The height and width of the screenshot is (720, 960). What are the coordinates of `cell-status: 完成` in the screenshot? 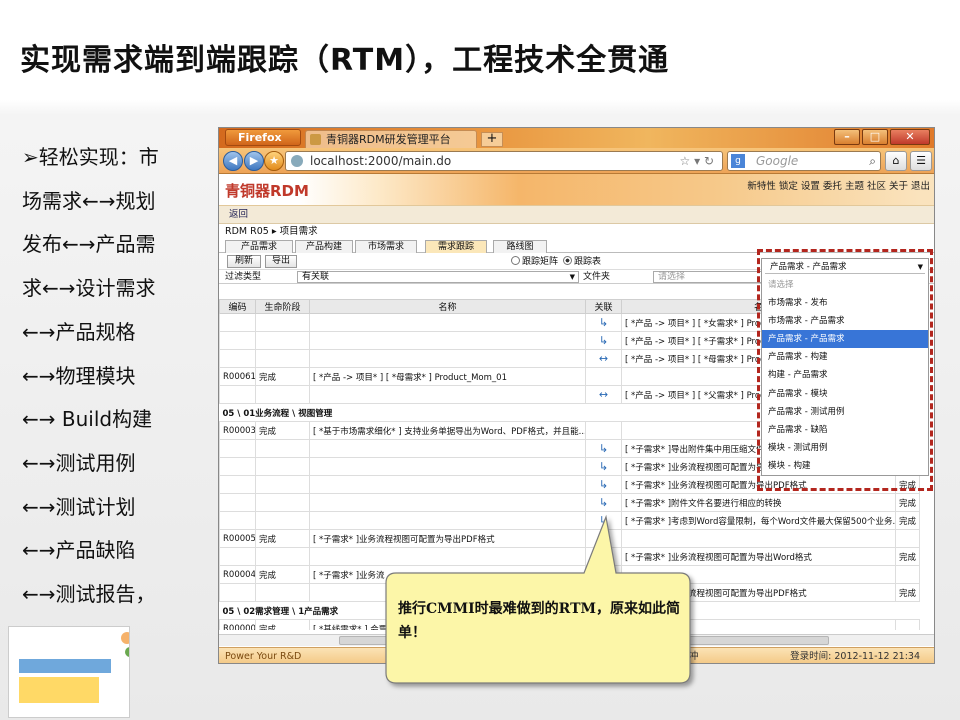 It's located at (907, 556).